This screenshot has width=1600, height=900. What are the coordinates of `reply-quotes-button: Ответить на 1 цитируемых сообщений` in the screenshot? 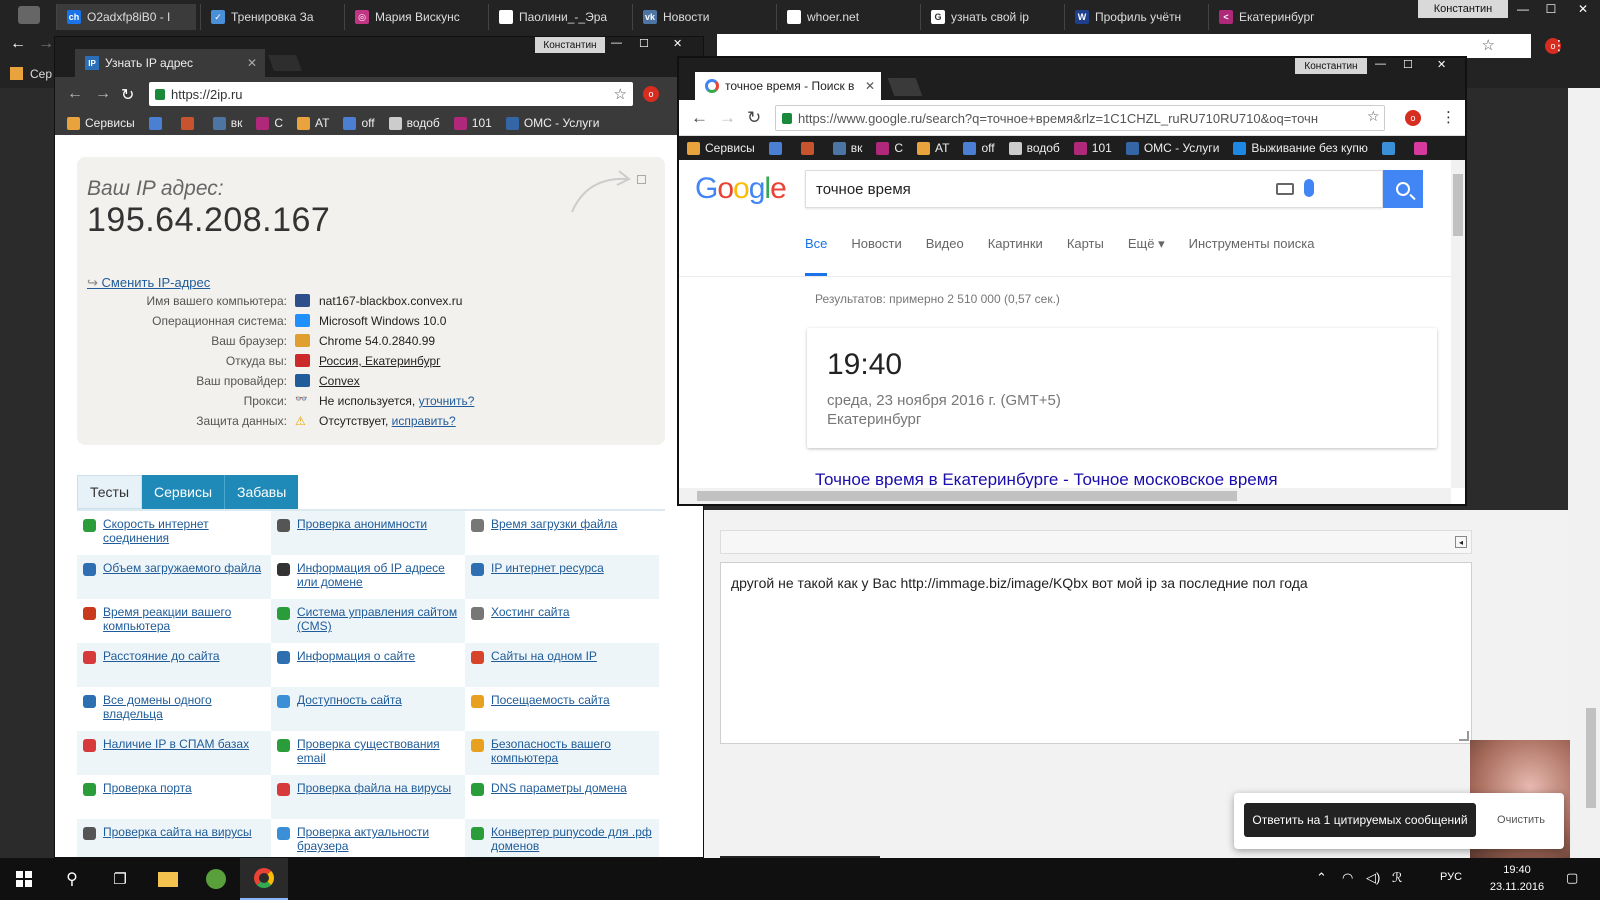 It's located at (1360, 820).